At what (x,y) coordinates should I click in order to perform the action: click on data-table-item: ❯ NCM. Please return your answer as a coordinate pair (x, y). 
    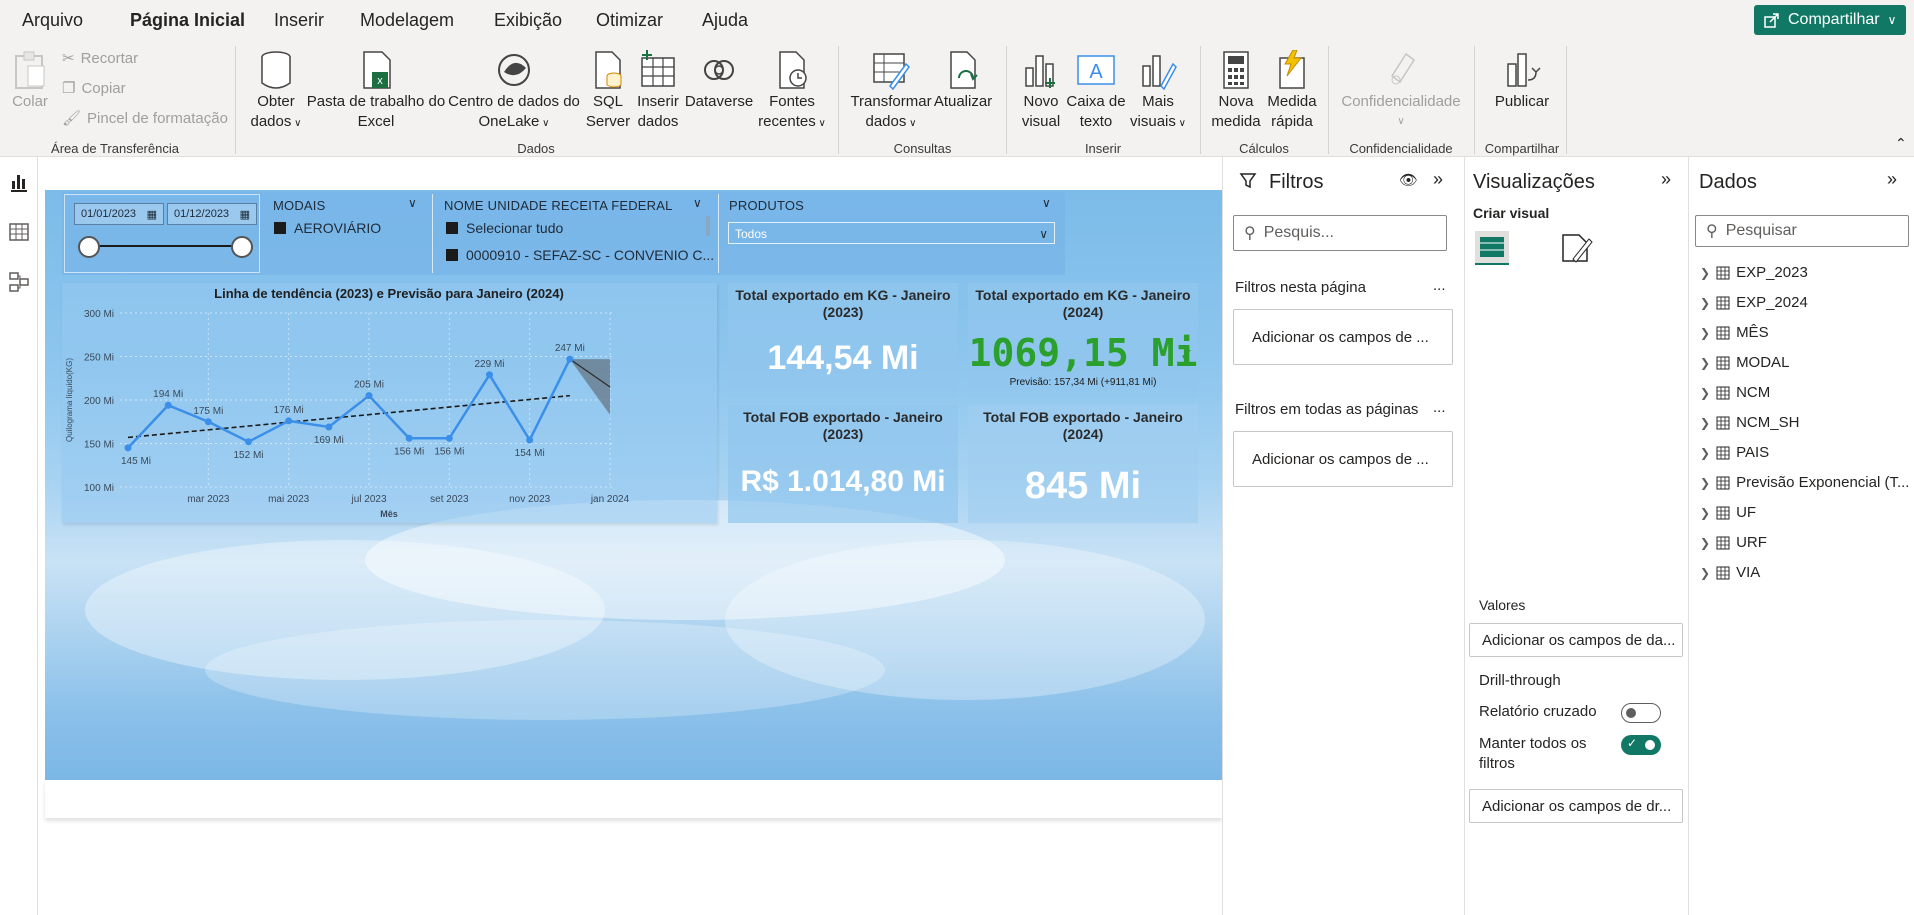
    Looking at the image, I should click on (1735, 392).